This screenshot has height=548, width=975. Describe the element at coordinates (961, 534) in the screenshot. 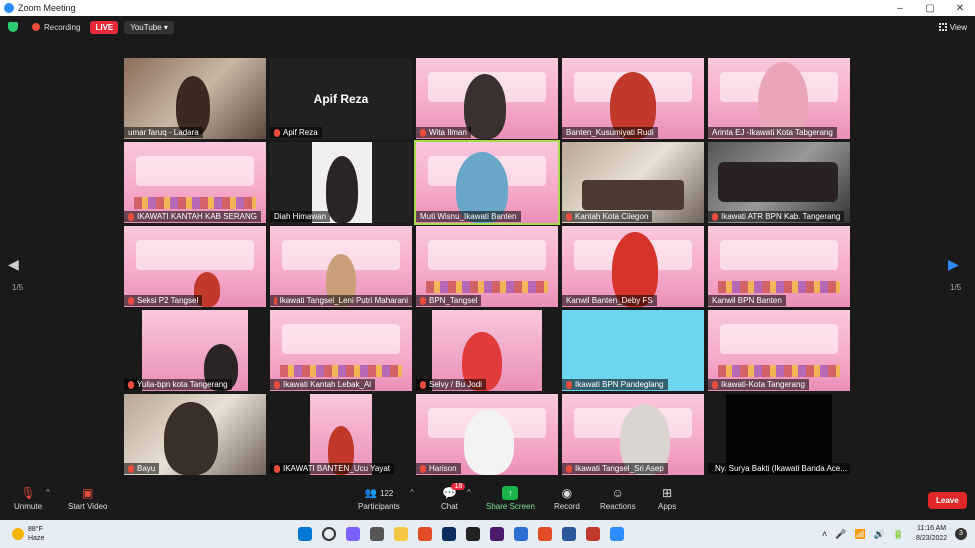

I see `notification-count-badge: 3` at that location.